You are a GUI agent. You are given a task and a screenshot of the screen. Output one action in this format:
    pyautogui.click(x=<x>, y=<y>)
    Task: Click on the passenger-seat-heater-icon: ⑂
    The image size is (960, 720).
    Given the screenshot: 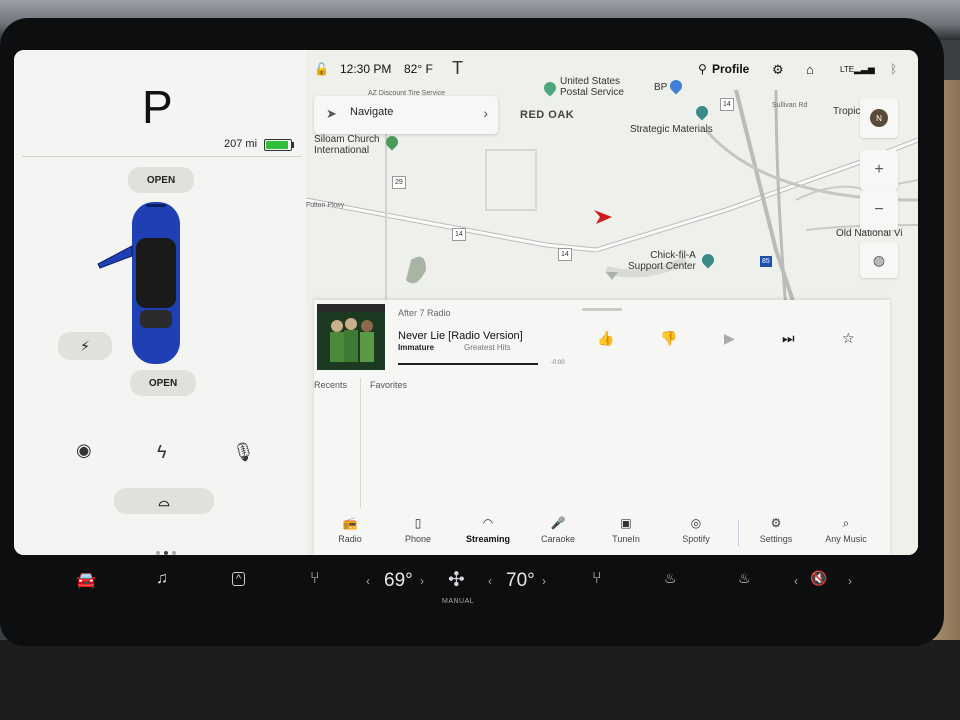 What is the action you would take?
    pyautogui.click(x=597, y=579)
    